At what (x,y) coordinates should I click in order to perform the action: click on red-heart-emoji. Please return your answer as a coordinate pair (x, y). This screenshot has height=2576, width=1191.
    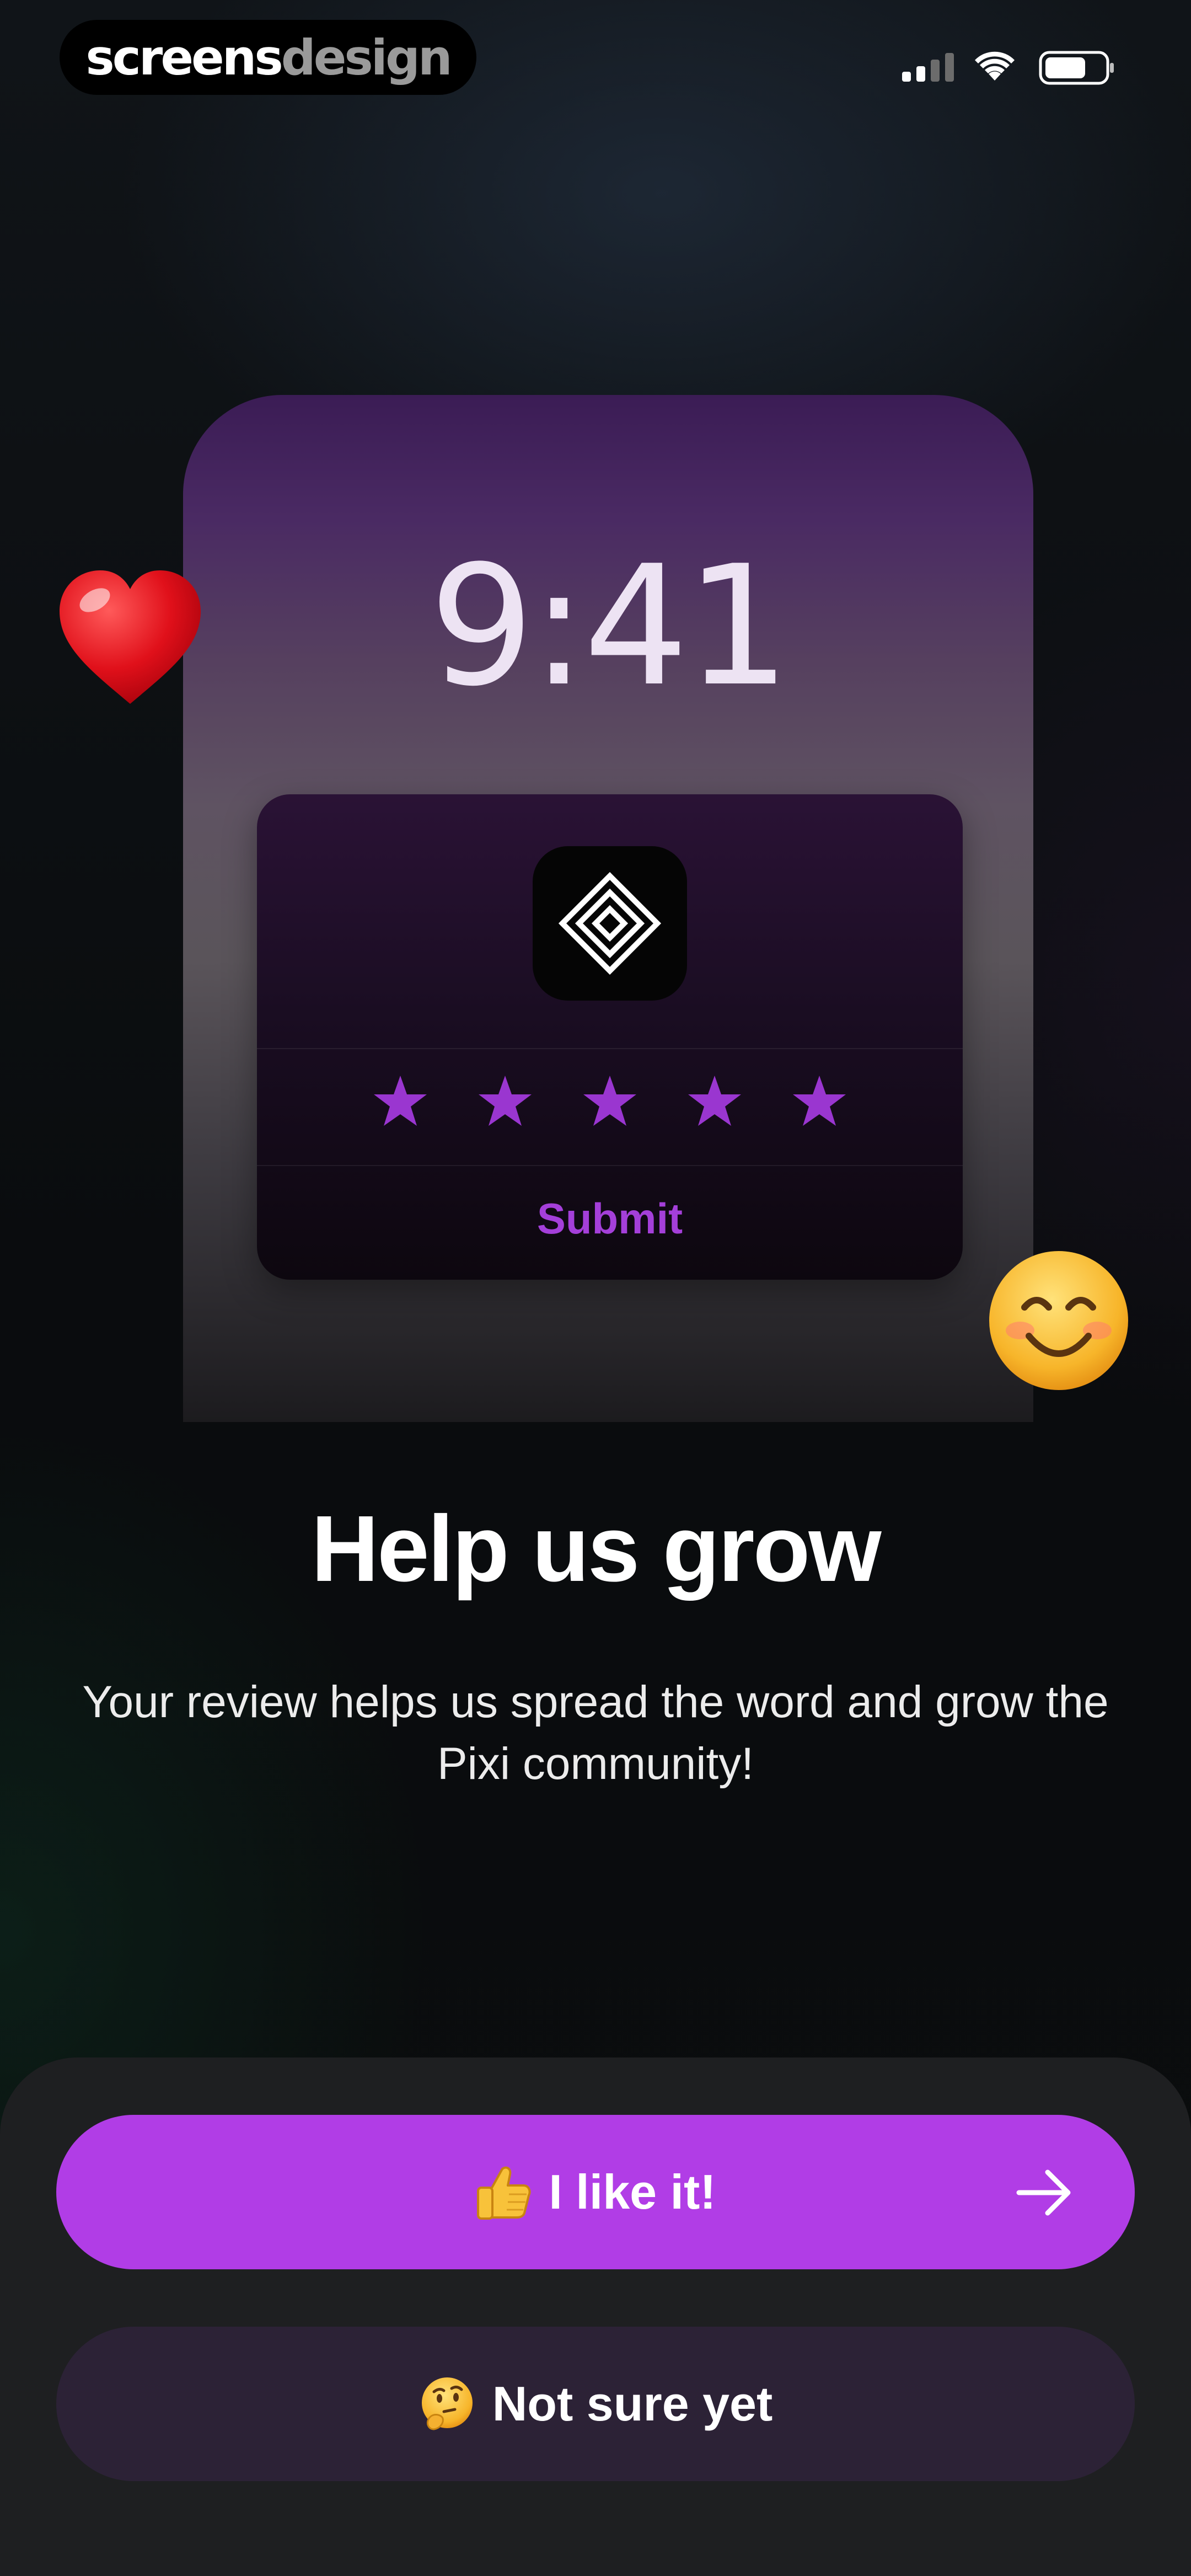
    Looking at the image, I should click on (130, 637).